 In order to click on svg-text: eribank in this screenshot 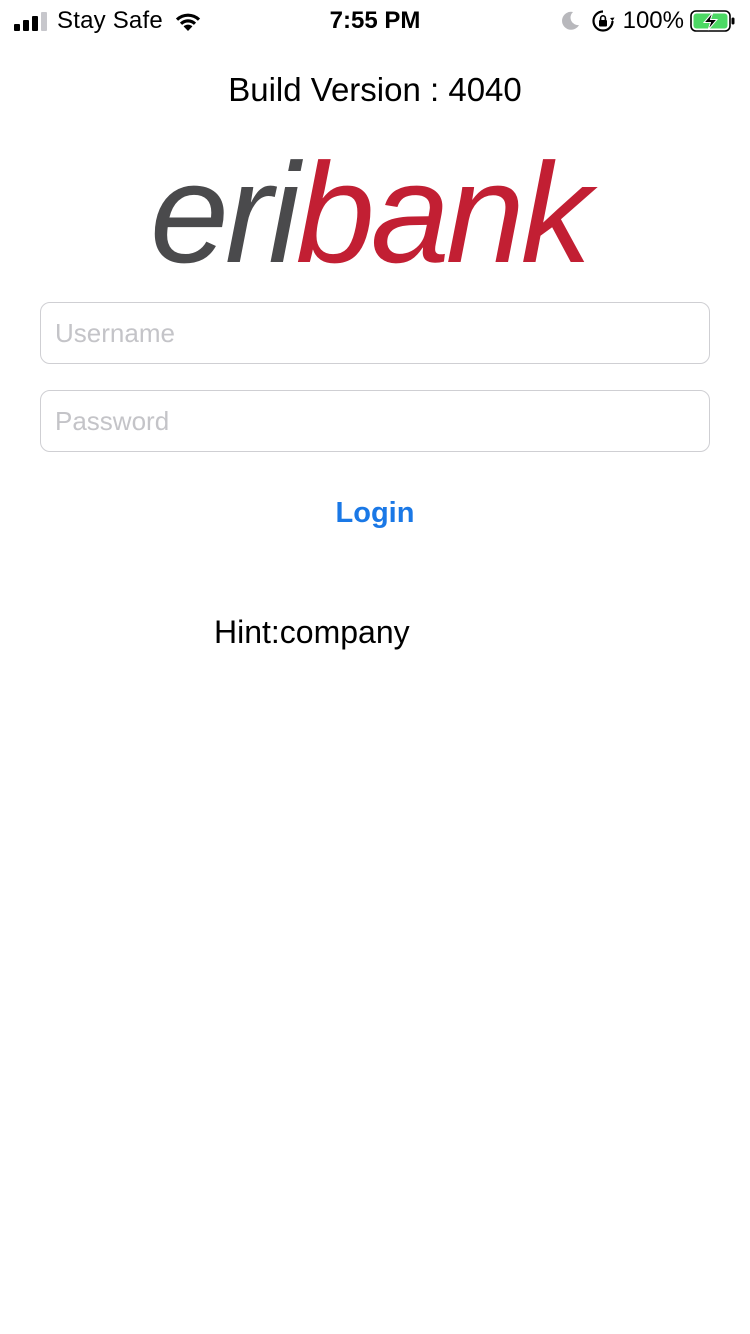, I will do `click(374, 209)`.